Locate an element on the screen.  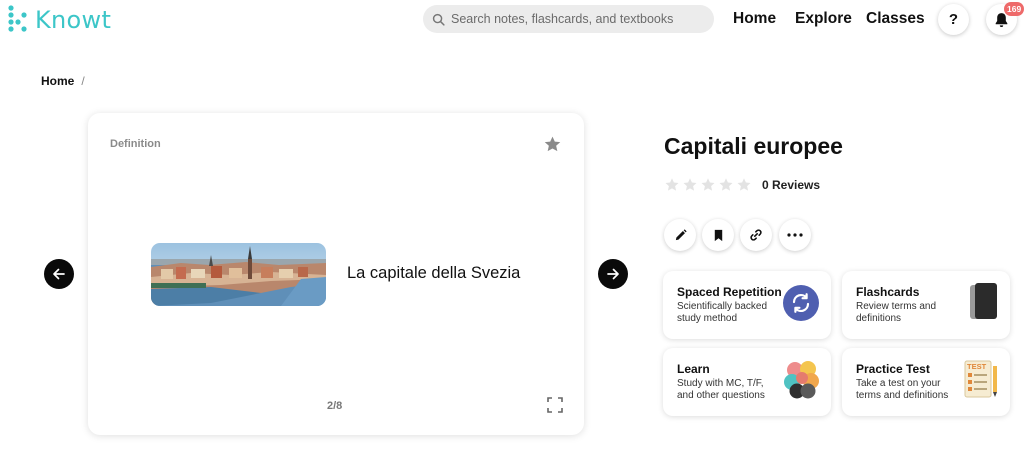
arrow-right-icon is located at coordinates (613, 274).